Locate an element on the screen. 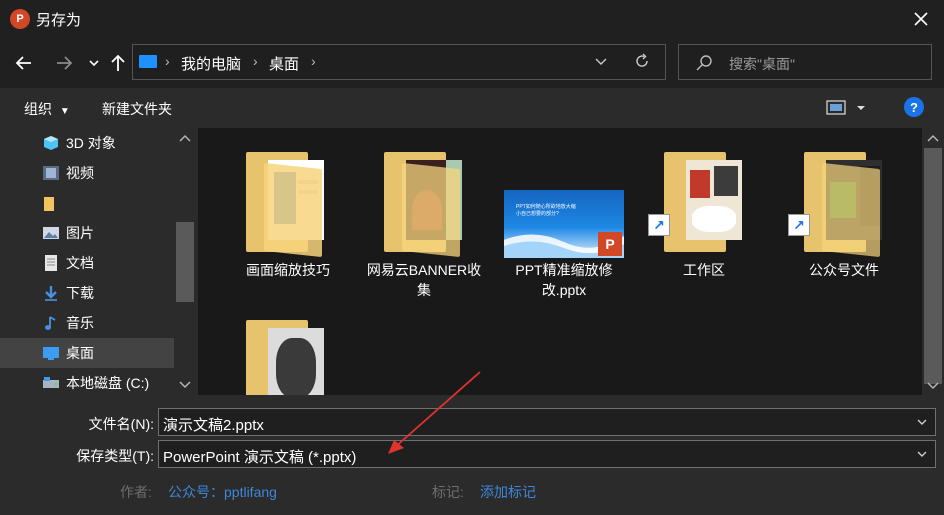 The image size is (944, 515). file-name: 公众号文件 is located at coordinates (844, 270).